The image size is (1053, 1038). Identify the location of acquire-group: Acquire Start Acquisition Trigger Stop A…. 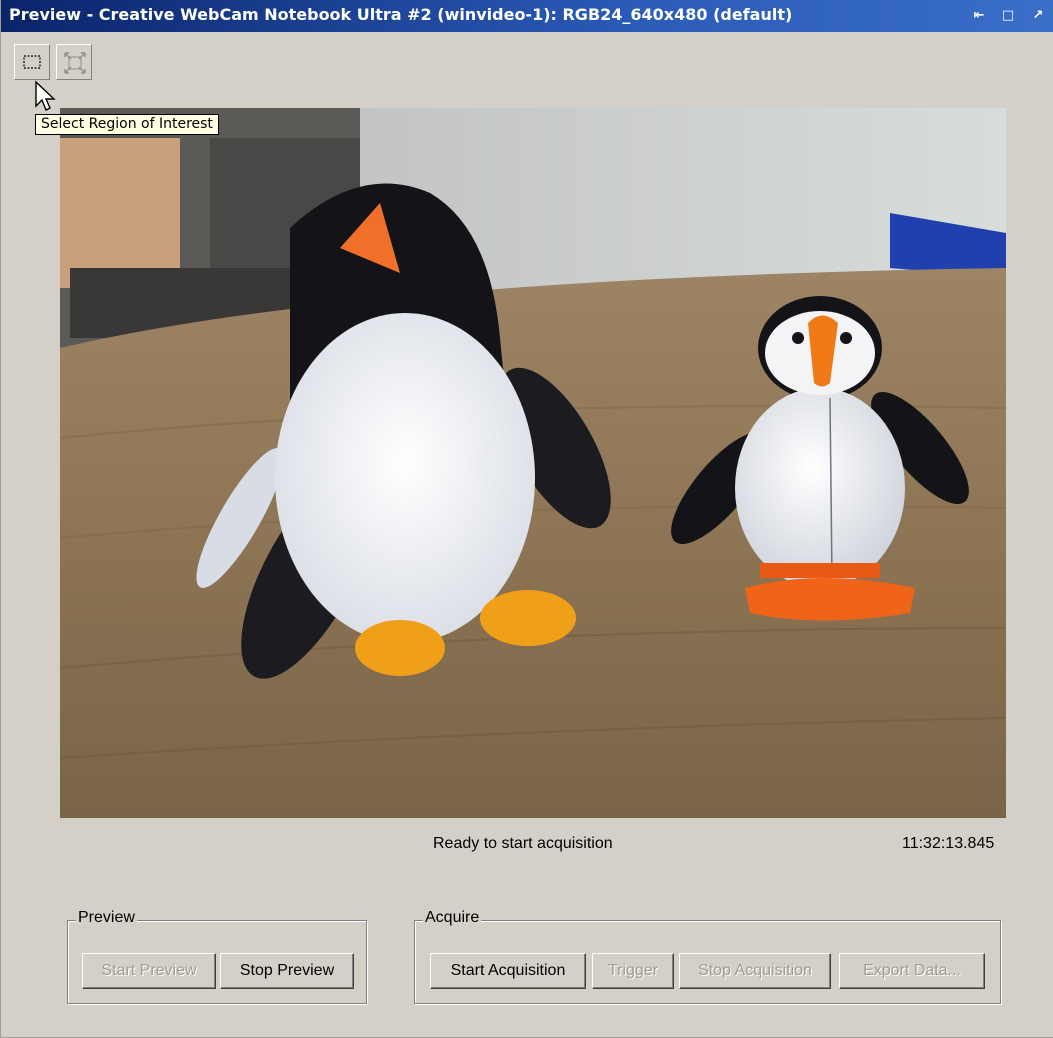
(707, 956).